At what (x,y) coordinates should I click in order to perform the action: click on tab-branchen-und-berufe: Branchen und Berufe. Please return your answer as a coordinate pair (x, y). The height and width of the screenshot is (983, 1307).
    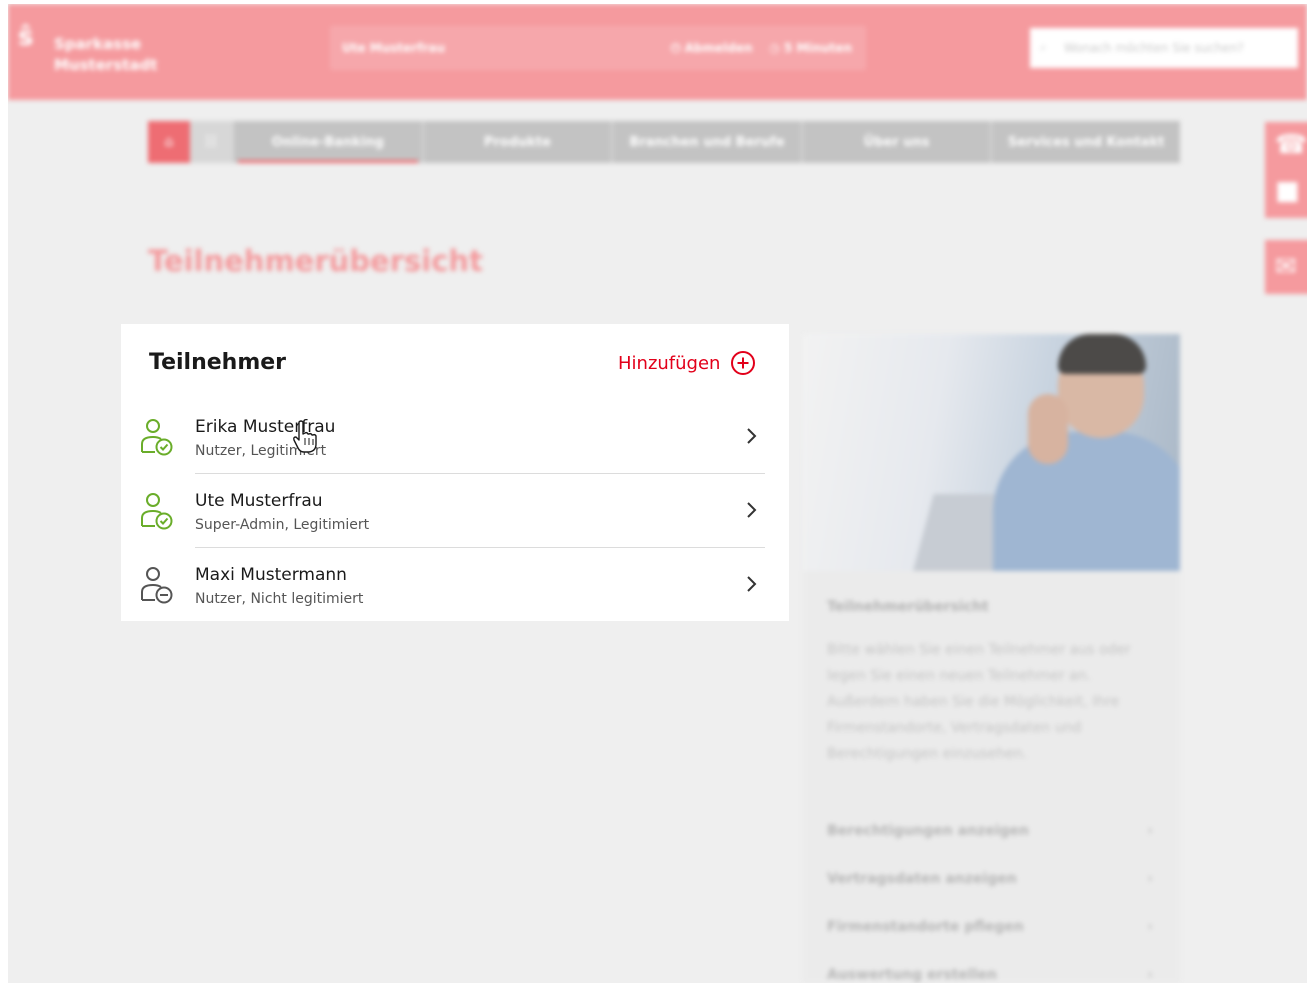
    Looking at the image, I should click on (706, 142).